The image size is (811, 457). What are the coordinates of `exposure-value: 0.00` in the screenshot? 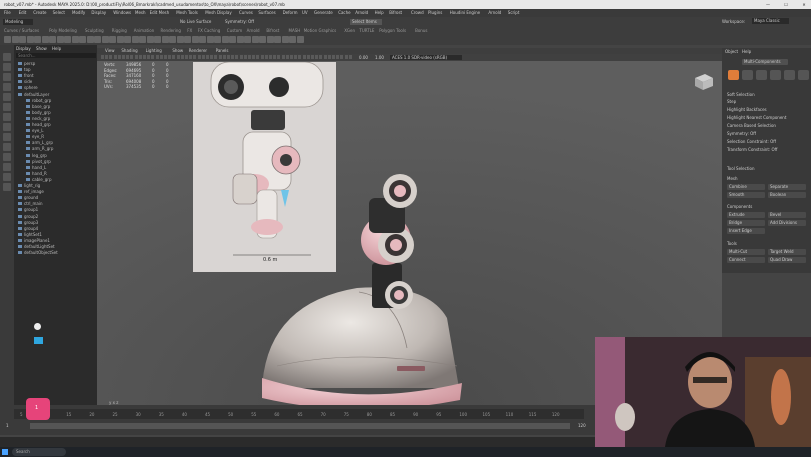 It's located at (363, 57).